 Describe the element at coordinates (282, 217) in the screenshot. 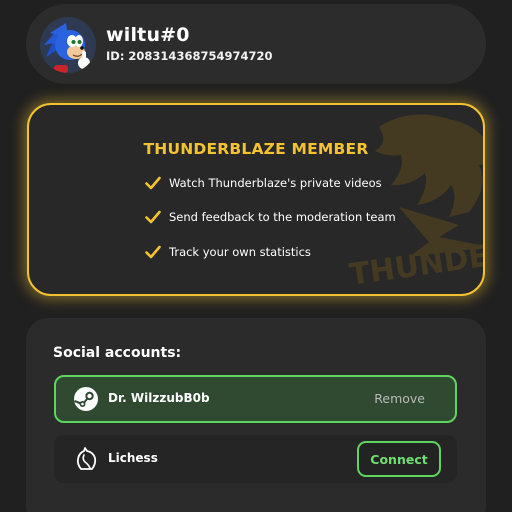

I see `perk-label: Send feedback to the moderation team` at that location.